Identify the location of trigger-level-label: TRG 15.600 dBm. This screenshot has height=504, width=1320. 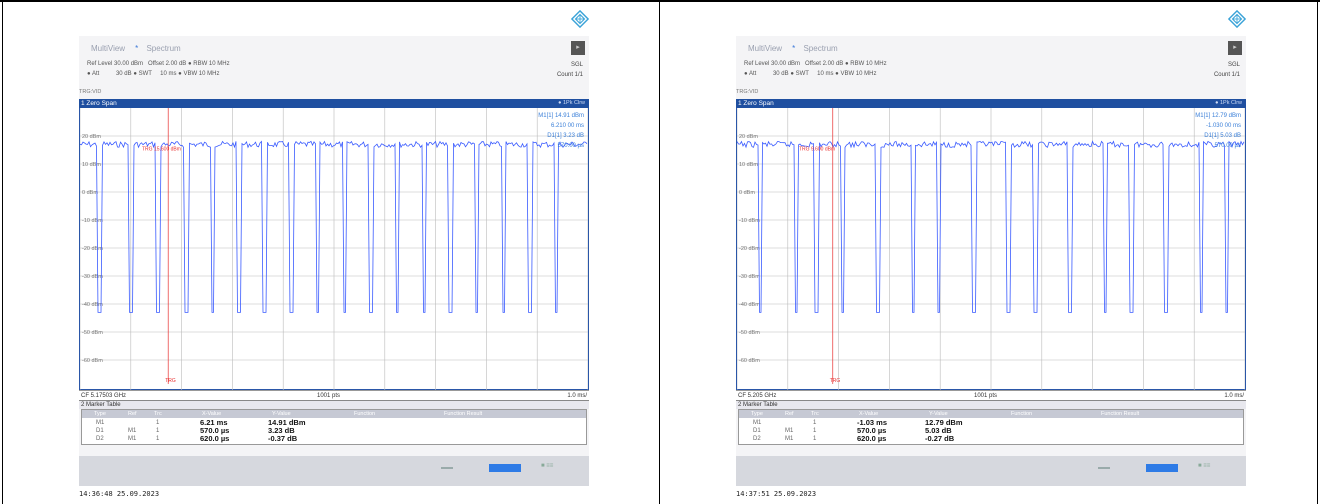
(161, 149).